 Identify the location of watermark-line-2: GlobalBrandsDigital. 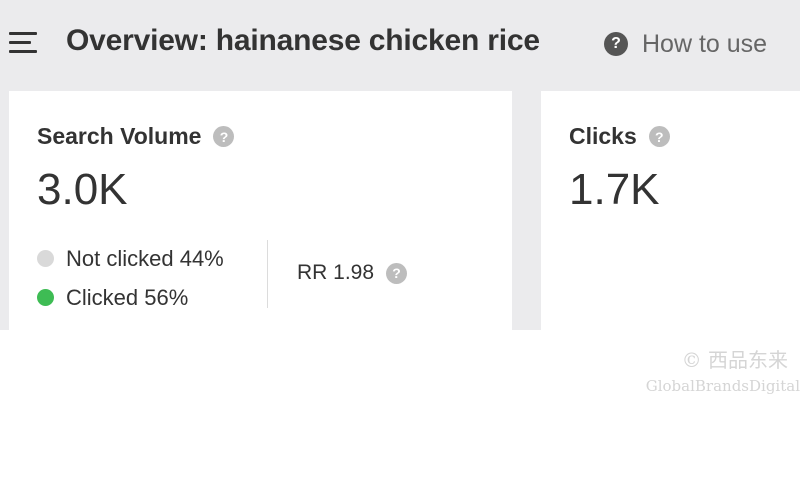
(722, 386).